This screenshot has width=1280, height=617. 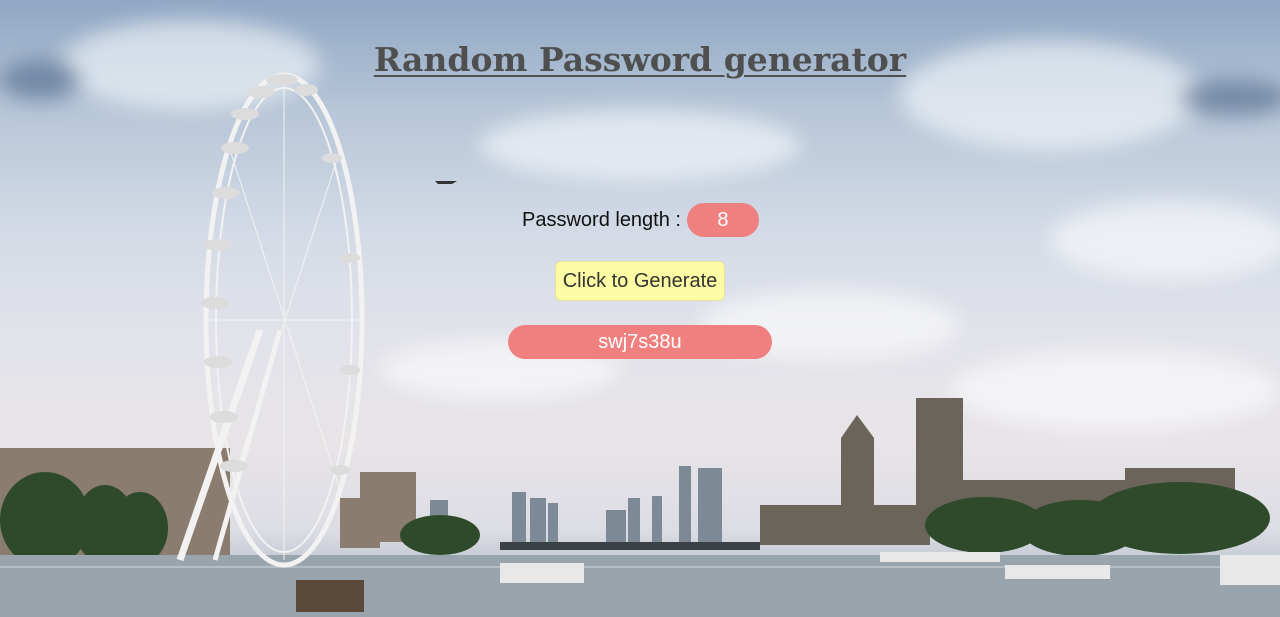 I want to click on password-length-label: Password length :, so click(x=601, y=219).